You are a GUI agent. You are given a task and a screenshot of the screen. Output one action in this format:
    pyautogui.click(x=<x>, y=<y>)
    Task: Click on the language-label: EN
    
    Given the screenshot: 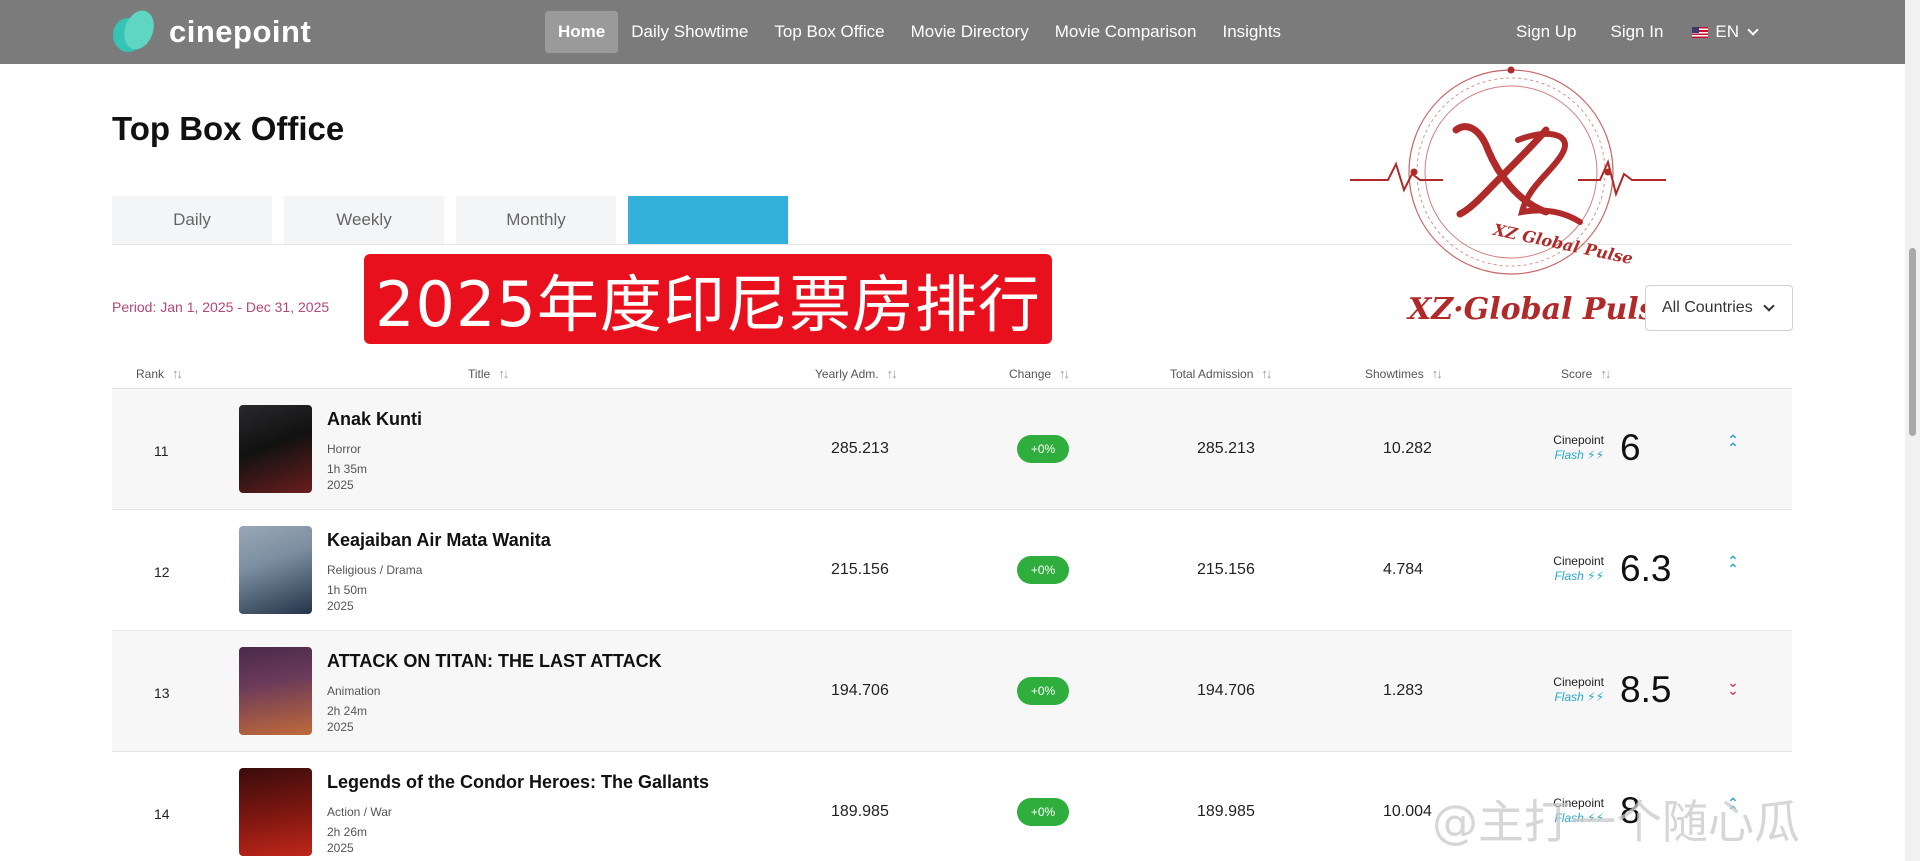 What is the action you would take?
    pyautogui.click(x=1727, y=31)
    